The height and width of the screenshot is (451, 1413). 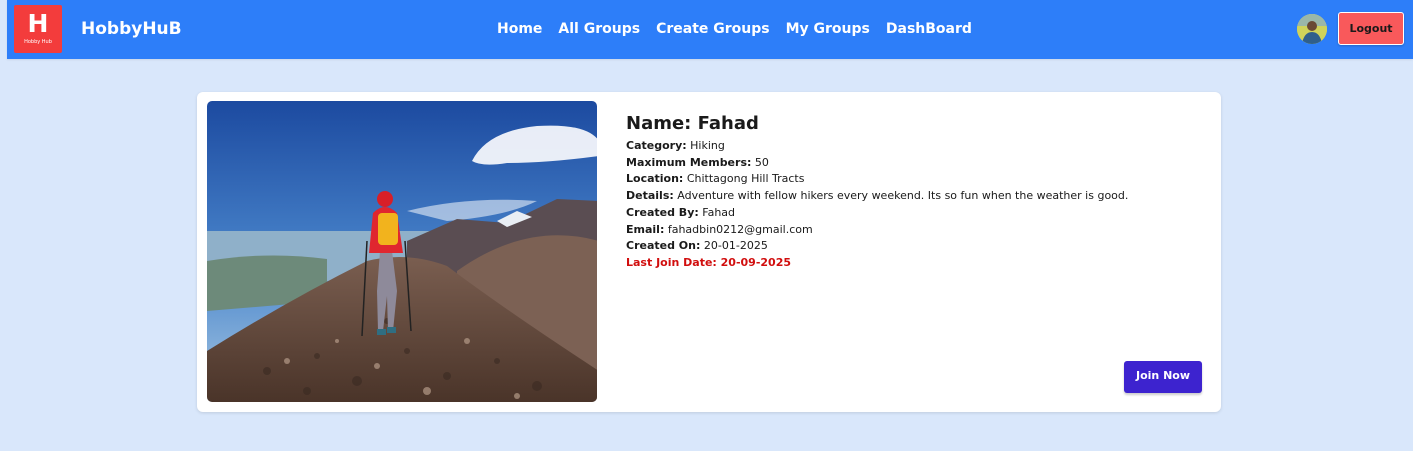 I want to click on created-by-value: Fahad, so click(x=719, y=212).